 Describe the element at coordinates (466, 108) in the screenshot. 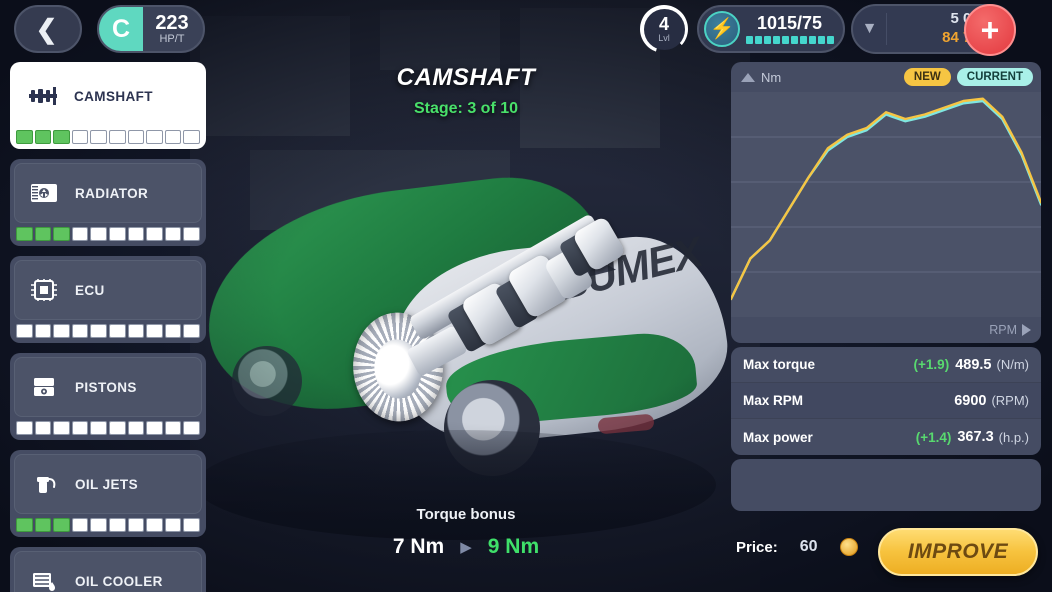

I see `stage-label: Stage: 3 of 10` at that location.